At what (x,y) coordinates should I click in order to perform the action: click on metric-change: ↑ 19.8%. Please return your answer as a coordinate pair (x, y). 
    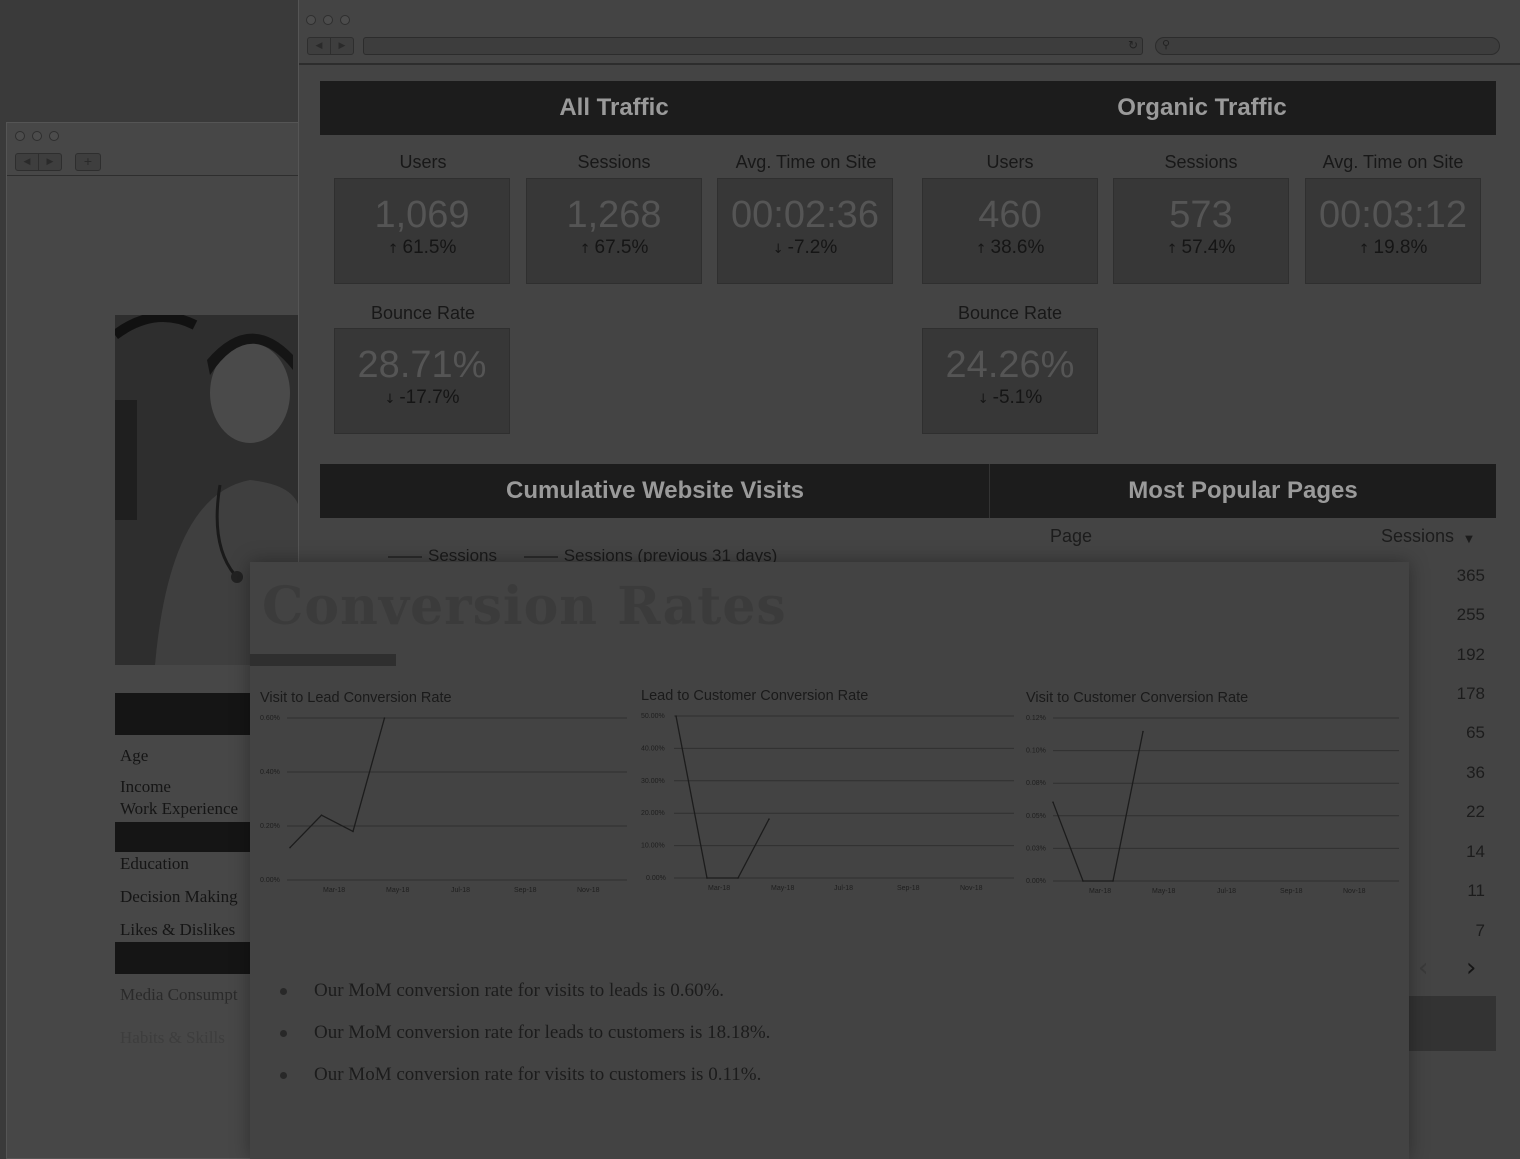
    Looking at the image, I should click on (1393, 248).